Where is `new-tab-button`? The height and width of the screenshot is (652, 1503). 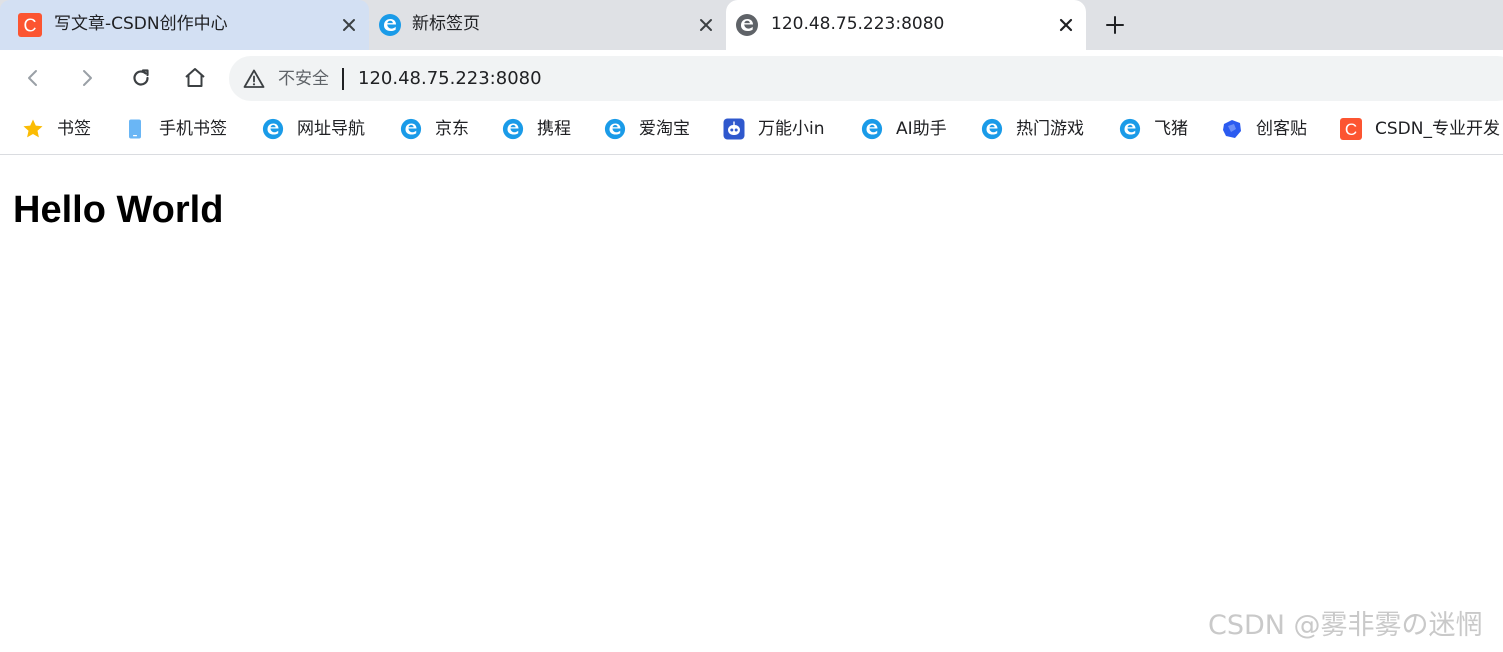 new-tab-button is located at coordinates (1115, 25).